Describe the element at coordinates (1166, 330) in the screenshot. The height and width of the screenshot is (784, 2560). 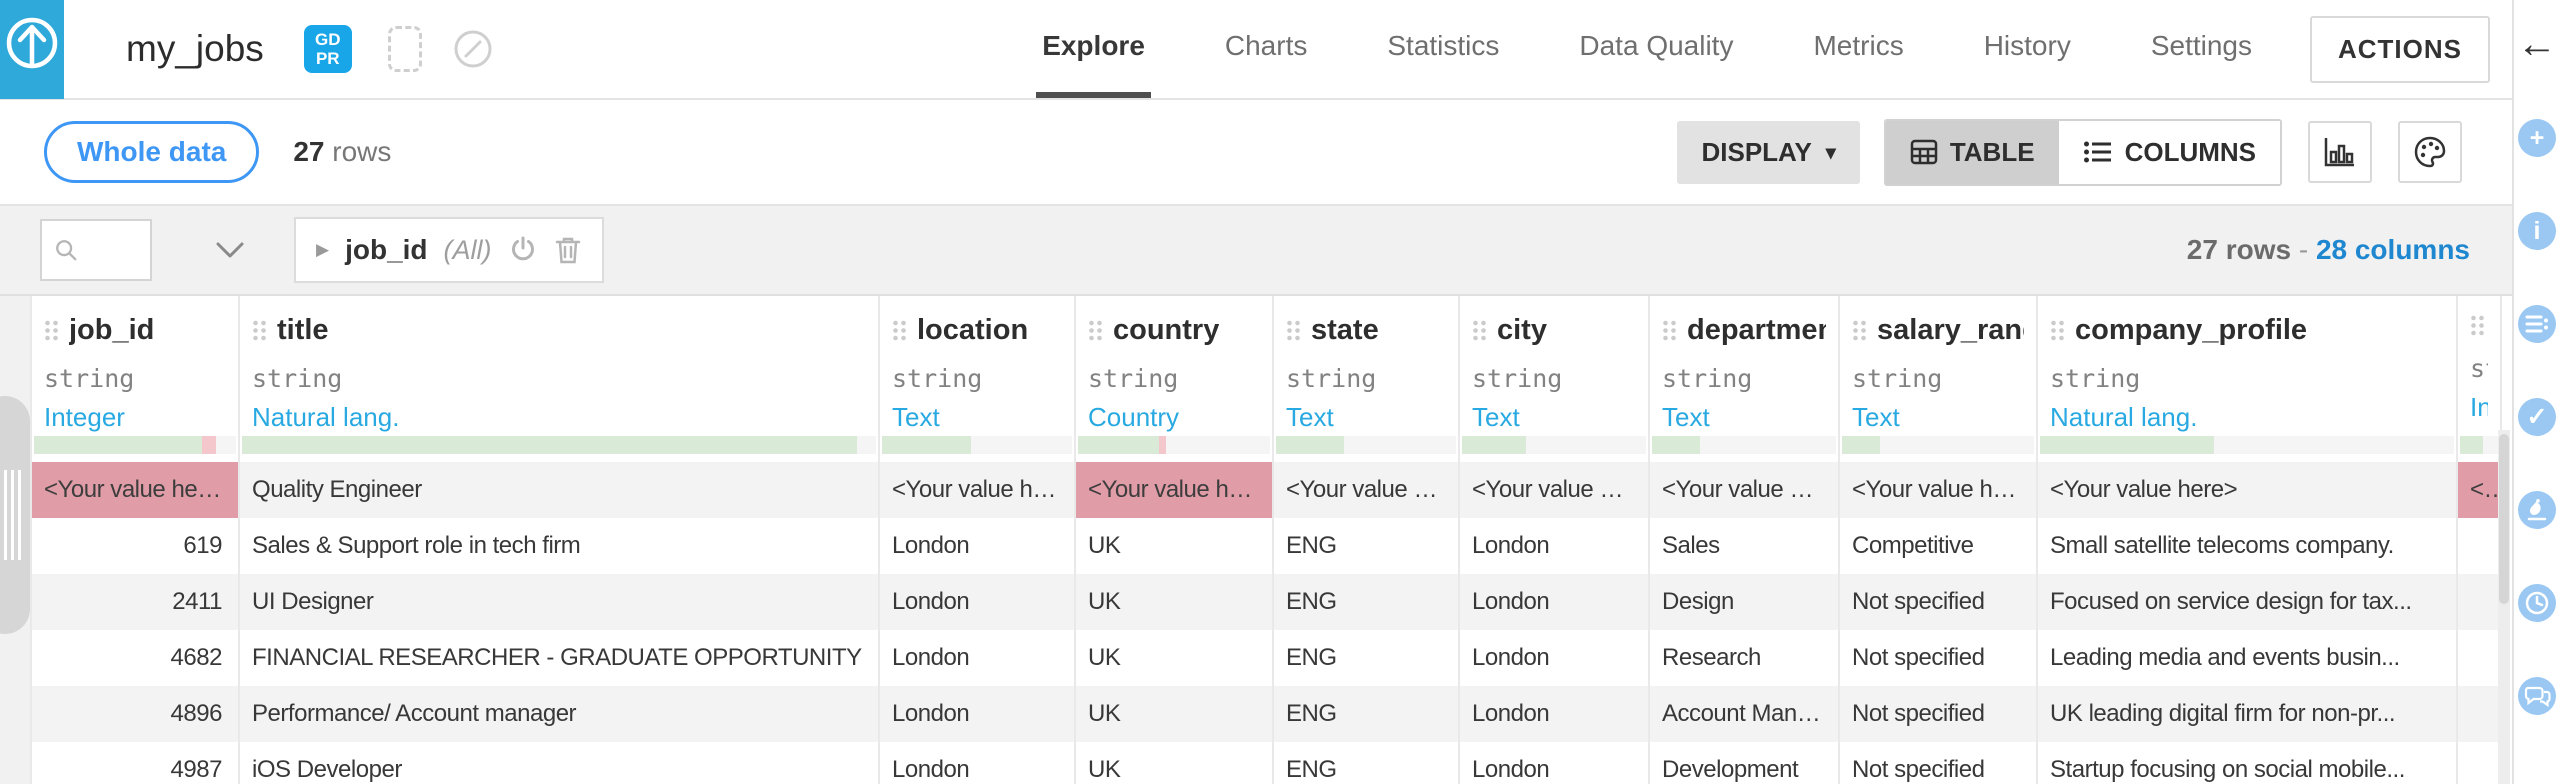
I see `column-name: country` at that location.